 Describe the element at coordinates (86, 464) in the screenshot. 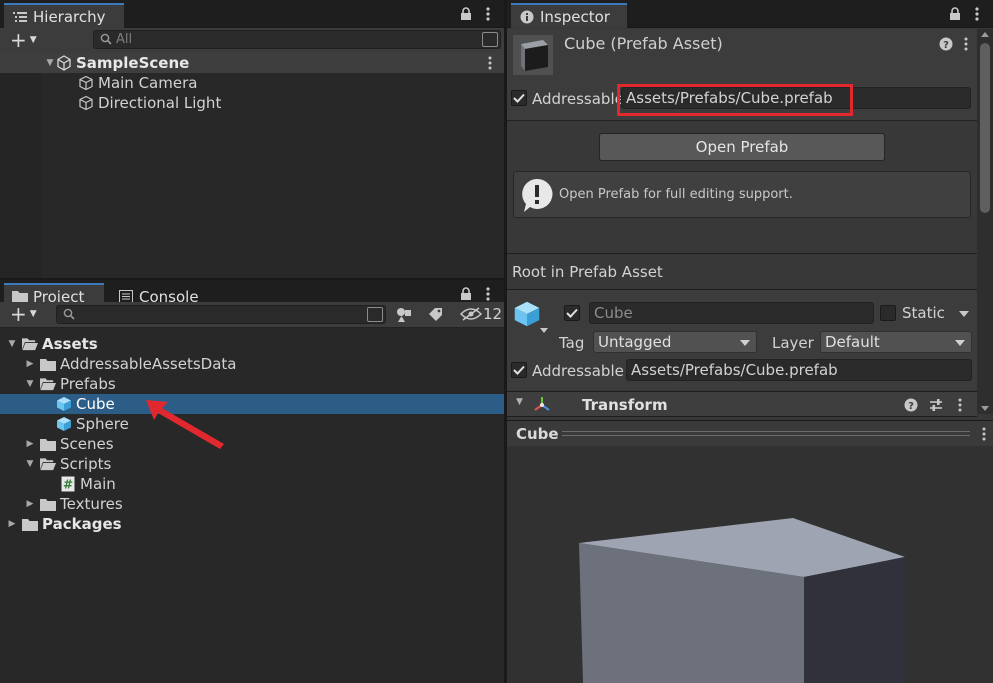

I see `tree-item-label: Scripts` at that location.